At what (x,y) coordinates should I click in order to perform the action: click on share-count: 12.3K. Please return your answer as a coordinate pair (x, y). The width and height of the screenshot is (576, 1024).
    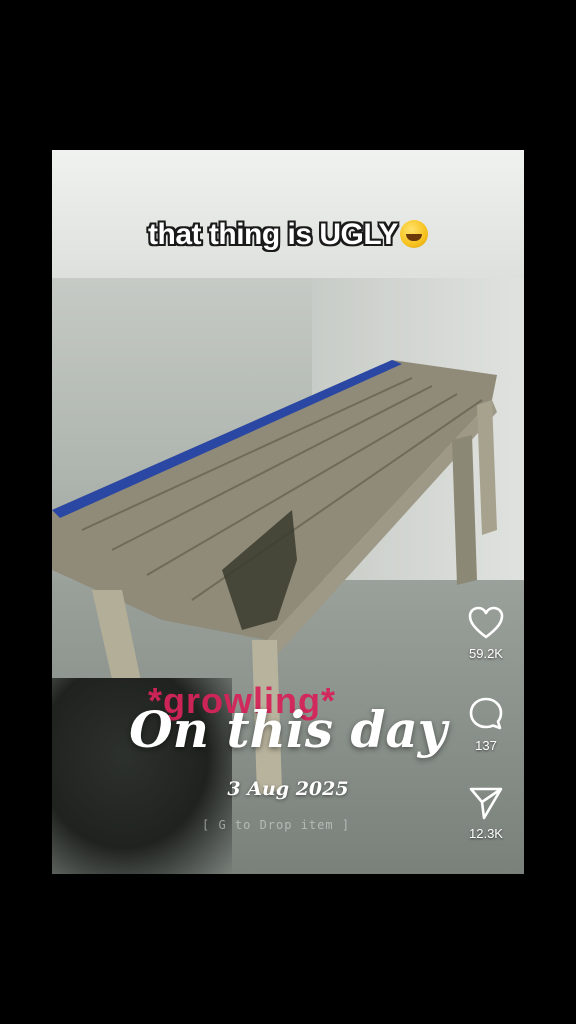
    Looking at the image, I should click on (486, 833).